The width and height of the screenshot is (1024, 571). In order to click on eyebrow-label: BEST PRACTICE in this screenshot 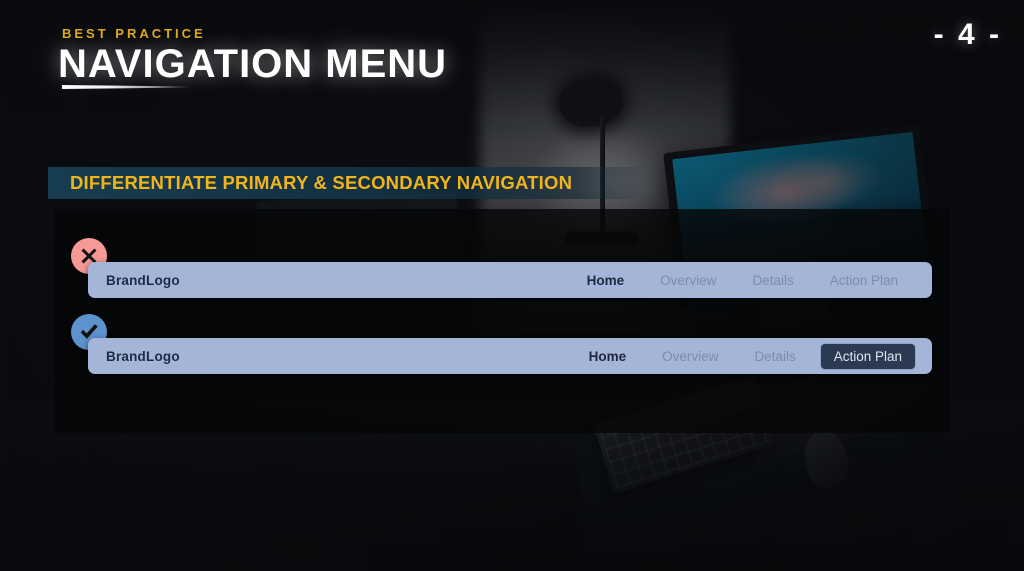, I will do `click(134, 33)`.